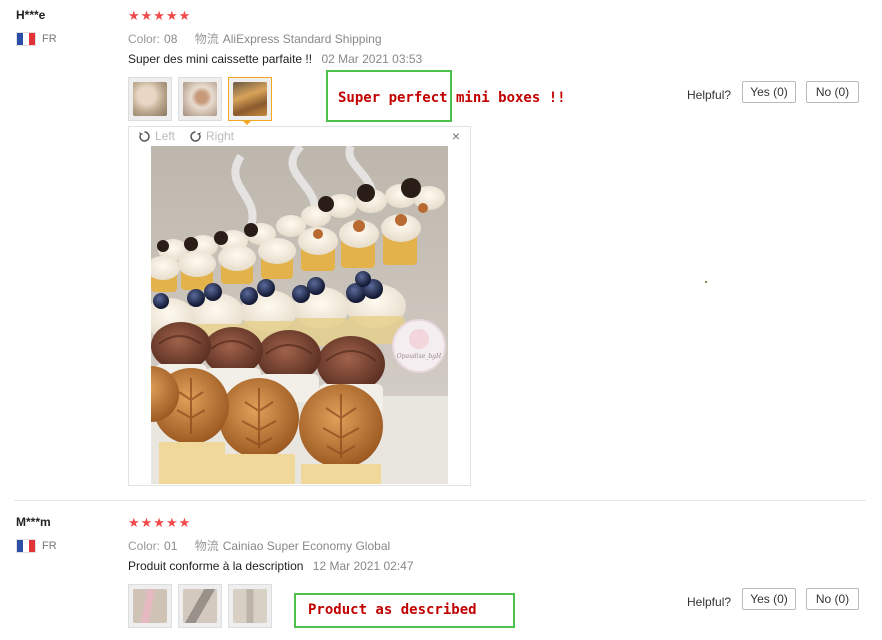 This screenshot has width=882, height=640. Describe the element at coordinates (171, 546) in the screenshot. I see `color-value: 01` at that location.